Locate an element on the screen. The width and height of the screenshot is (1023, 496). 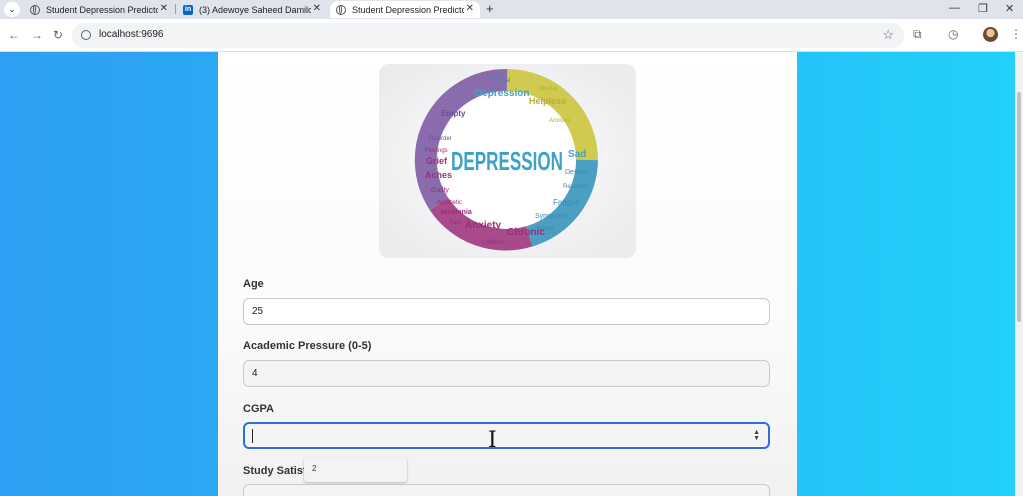
tab-student-depression-2: Student Depression Predictor ✕ is located at coordinates (405, 9).